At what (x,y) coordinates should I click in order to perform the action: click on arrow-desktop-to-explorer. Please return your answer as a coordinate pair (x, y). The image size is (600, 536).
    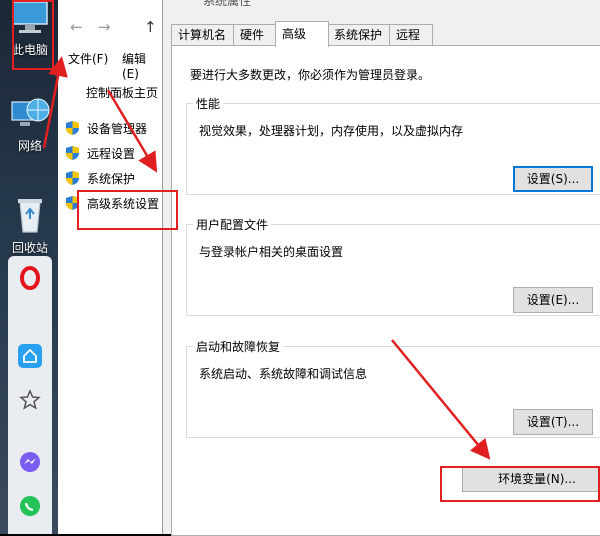
    Looking at the image, I should click on (55, 102).